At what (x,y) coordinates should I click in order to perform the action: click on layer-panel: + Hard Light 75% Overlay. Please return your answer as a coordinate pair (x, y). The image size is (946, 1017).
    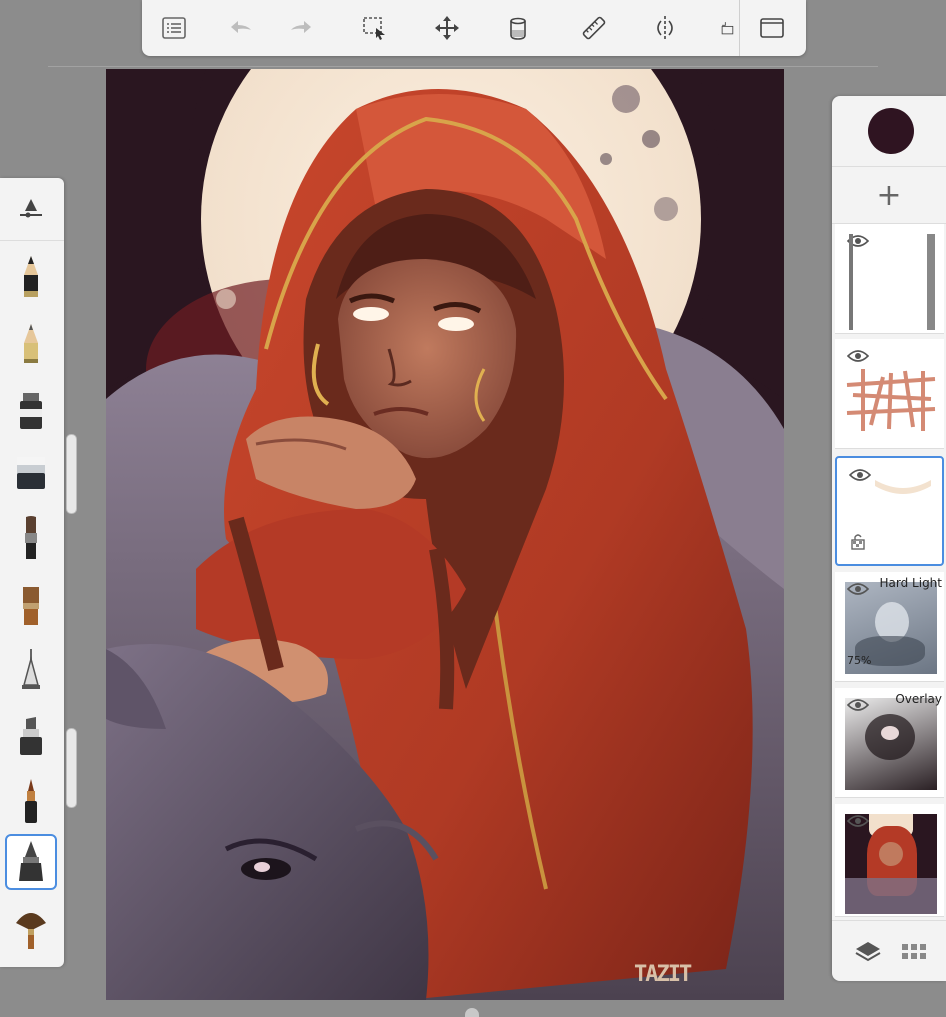
    Looking at the image, I should click on (889, 538).